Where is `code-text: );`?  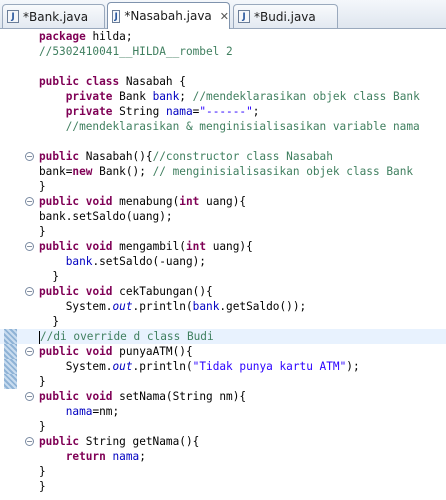
code-text: ); is located at coordinates (353, 366).